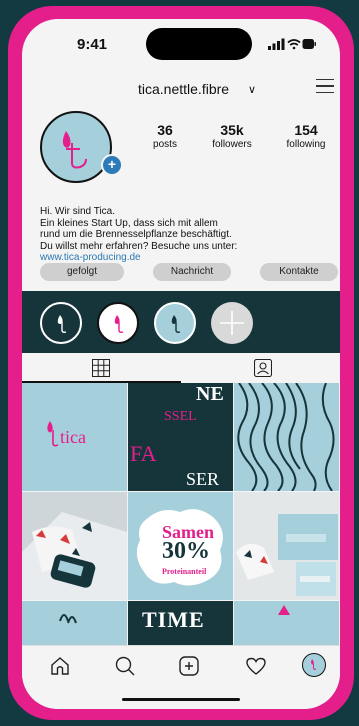 The width and height of the screenshot is (359, 726). I want to click on post-tile: tica, so click(74, 437).